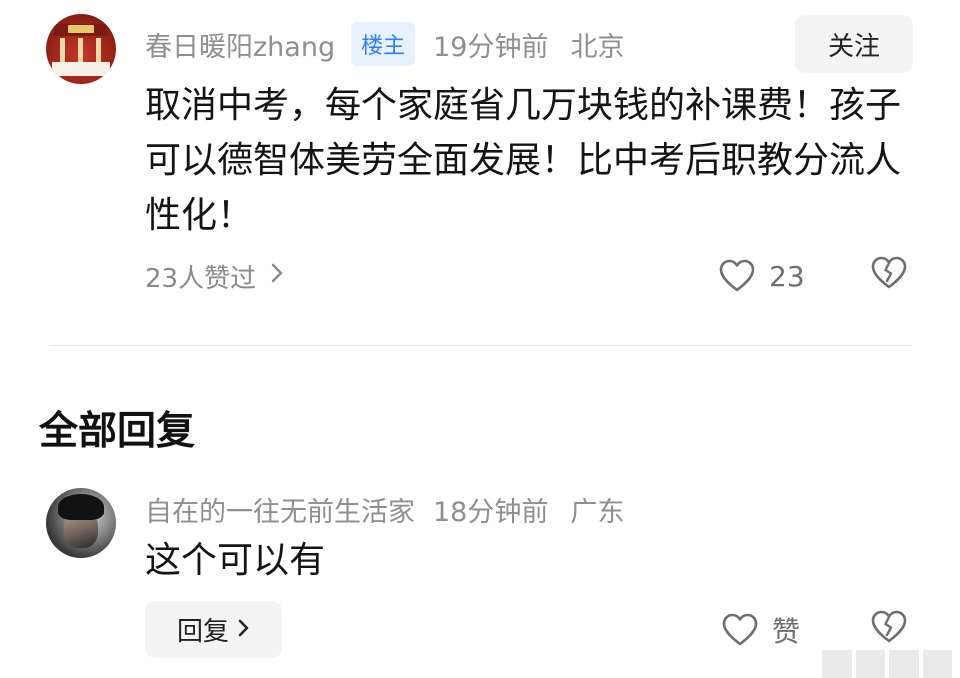 The width and height of the screenshot is (960, 678). I want to click on likers-label: 23人赞过, so click(201, 278).